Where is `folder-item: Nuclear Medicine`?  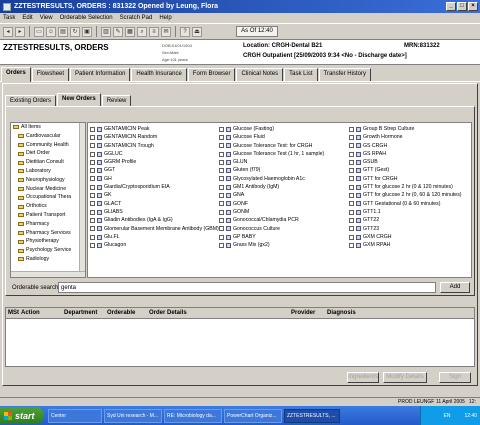
folder-item: Nuclear Medicine is located at coordinates (48, 189).